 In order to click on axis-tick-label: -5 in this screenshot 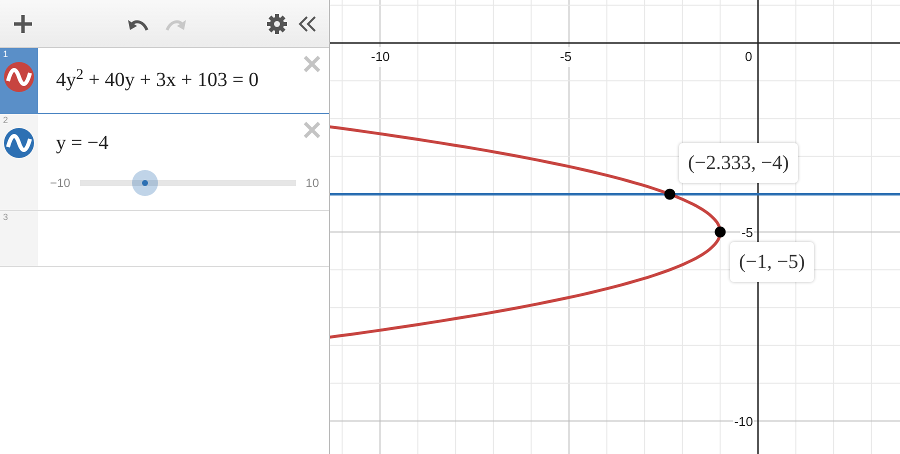, I will do `click(566, 56)`.